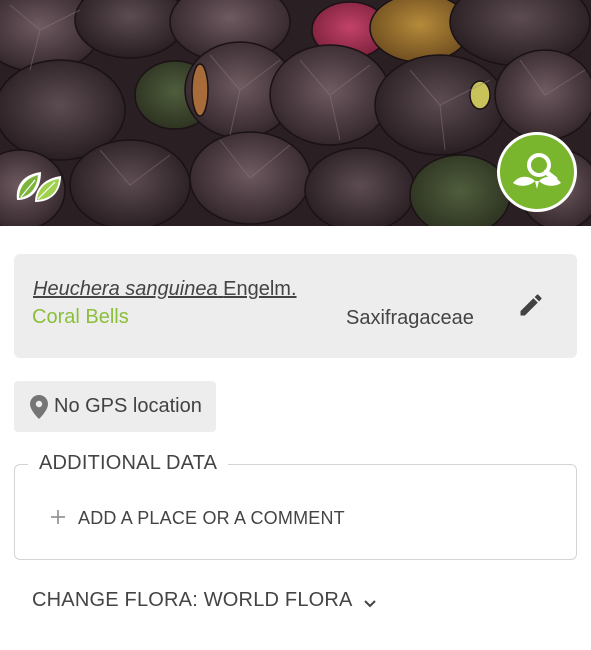 The image size is (591, 650). What do you see at coordinates (370, 601) in the screenshot?
I see `chevron-down-icon` at bounding box center [370, 601].